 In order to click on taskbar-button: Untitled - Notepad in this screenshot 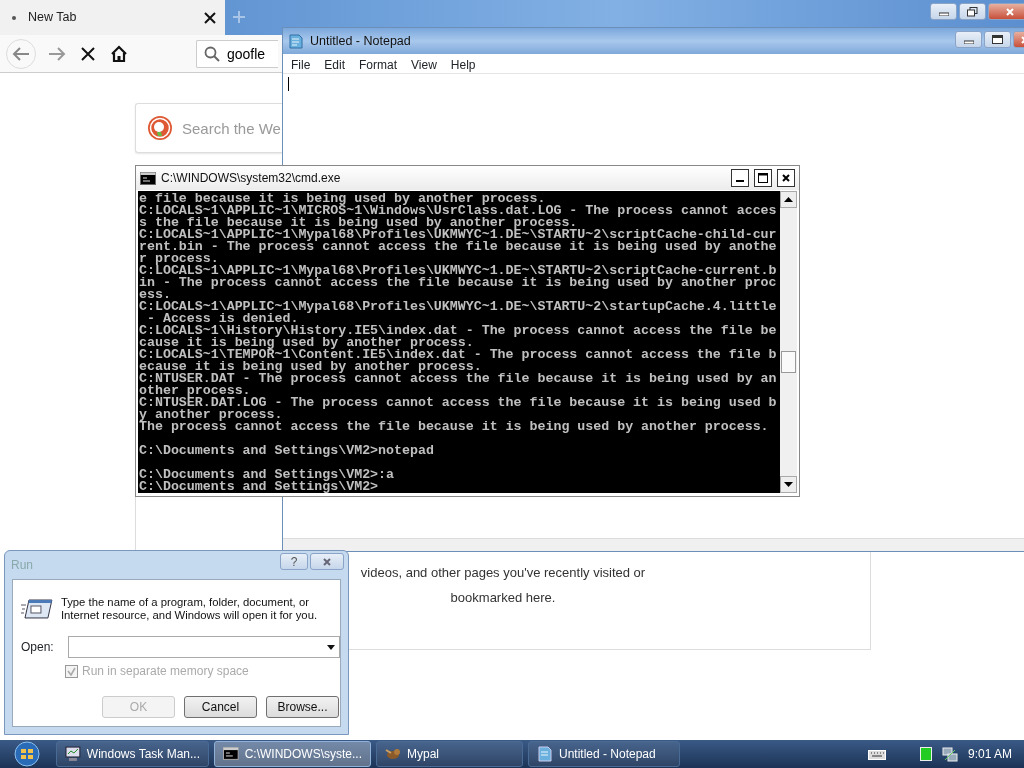, I will do `click(604, 754)`.